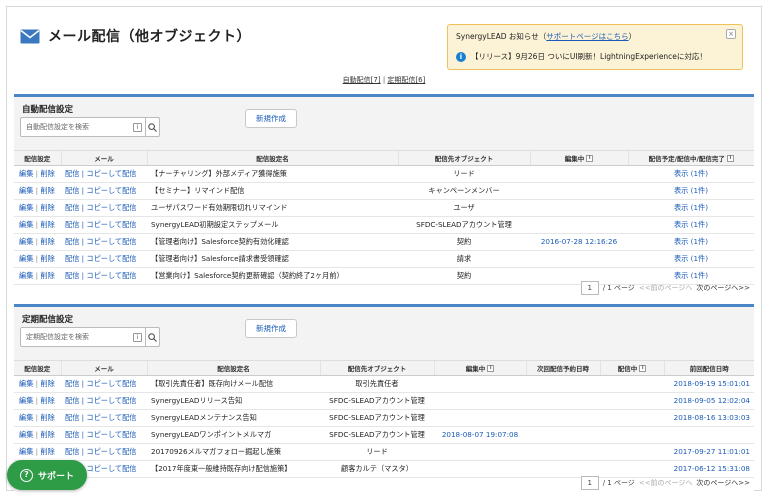 The width and height of the screenshot is (768, 497). Describe the element at coordinates (723, 288) in the screenshot. I see `auto-next-link: 次のページへ>>` at that location.